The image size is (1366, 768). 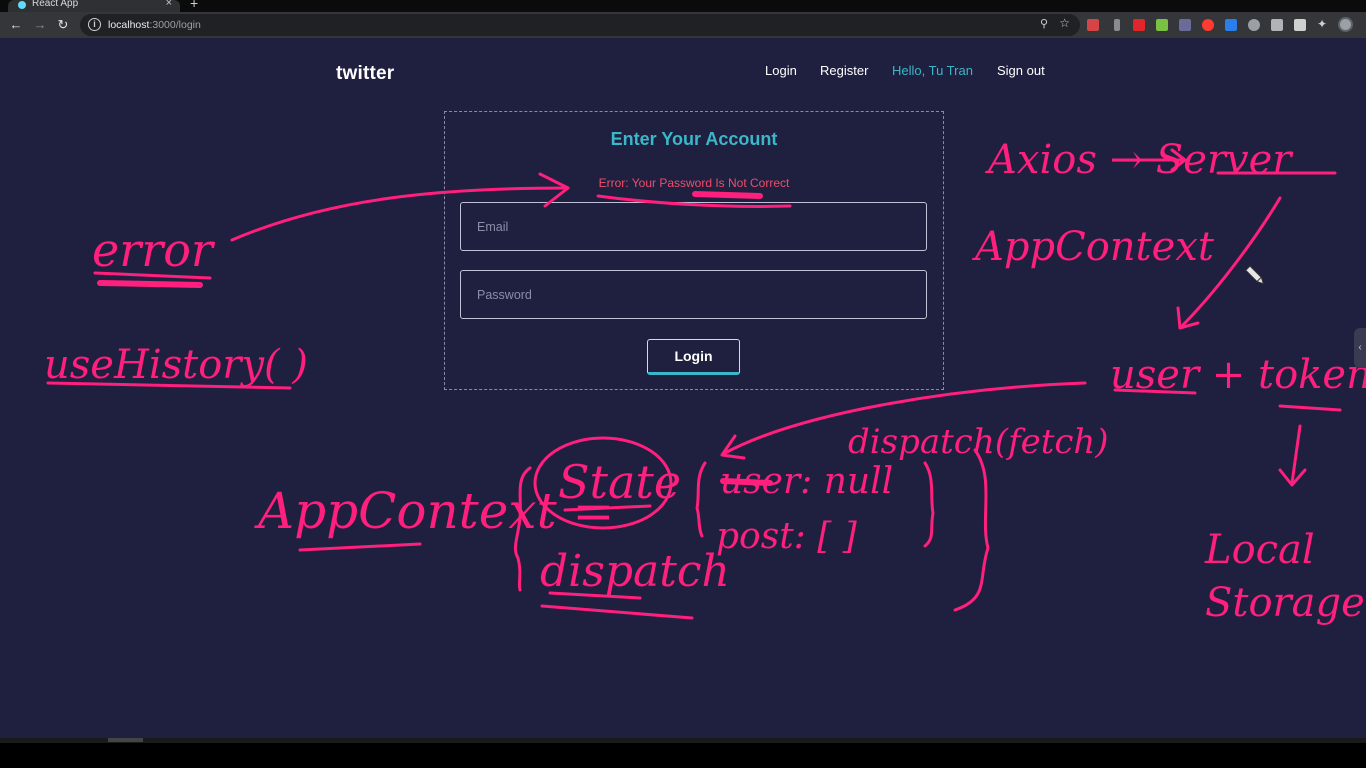 What do you see at coordinates (693, 226) in the screenshot?
I see `email-input` at bounding box center [693, 226].